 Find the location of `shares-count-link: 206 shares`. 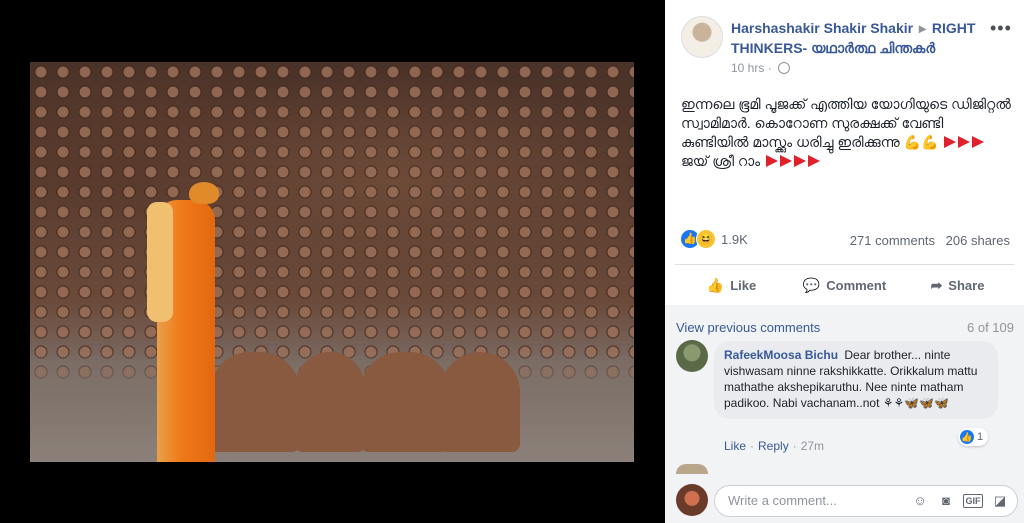

shares-count-link: 206 shares is located at coordinates (978, 240).